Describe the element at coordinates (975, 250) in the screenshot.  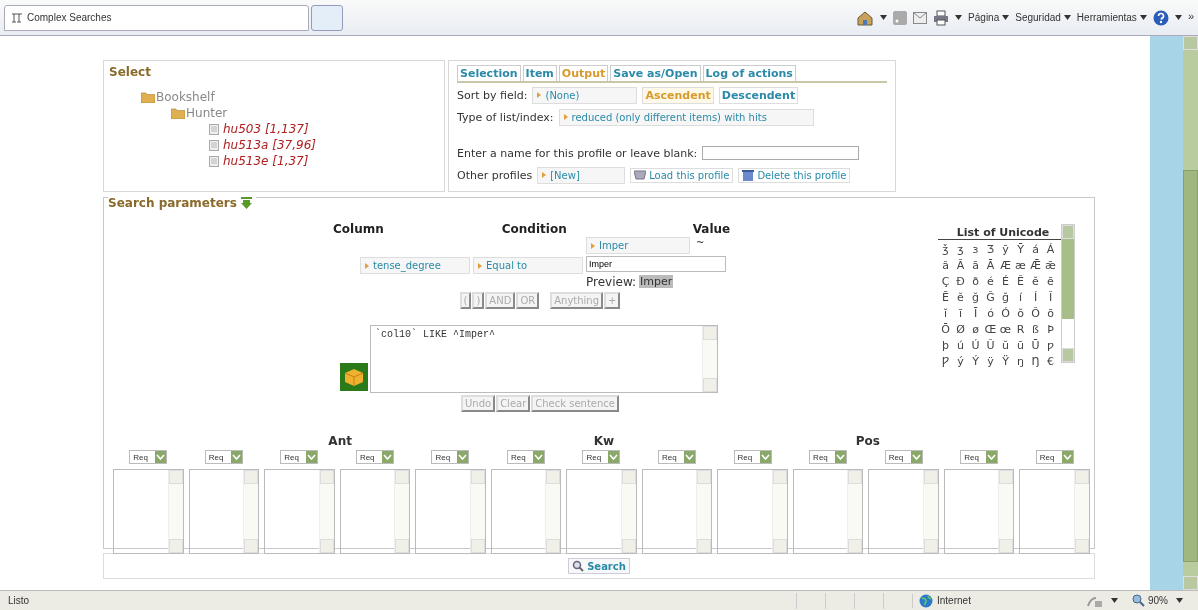
I see `unicode-character: ɜ` at that location.